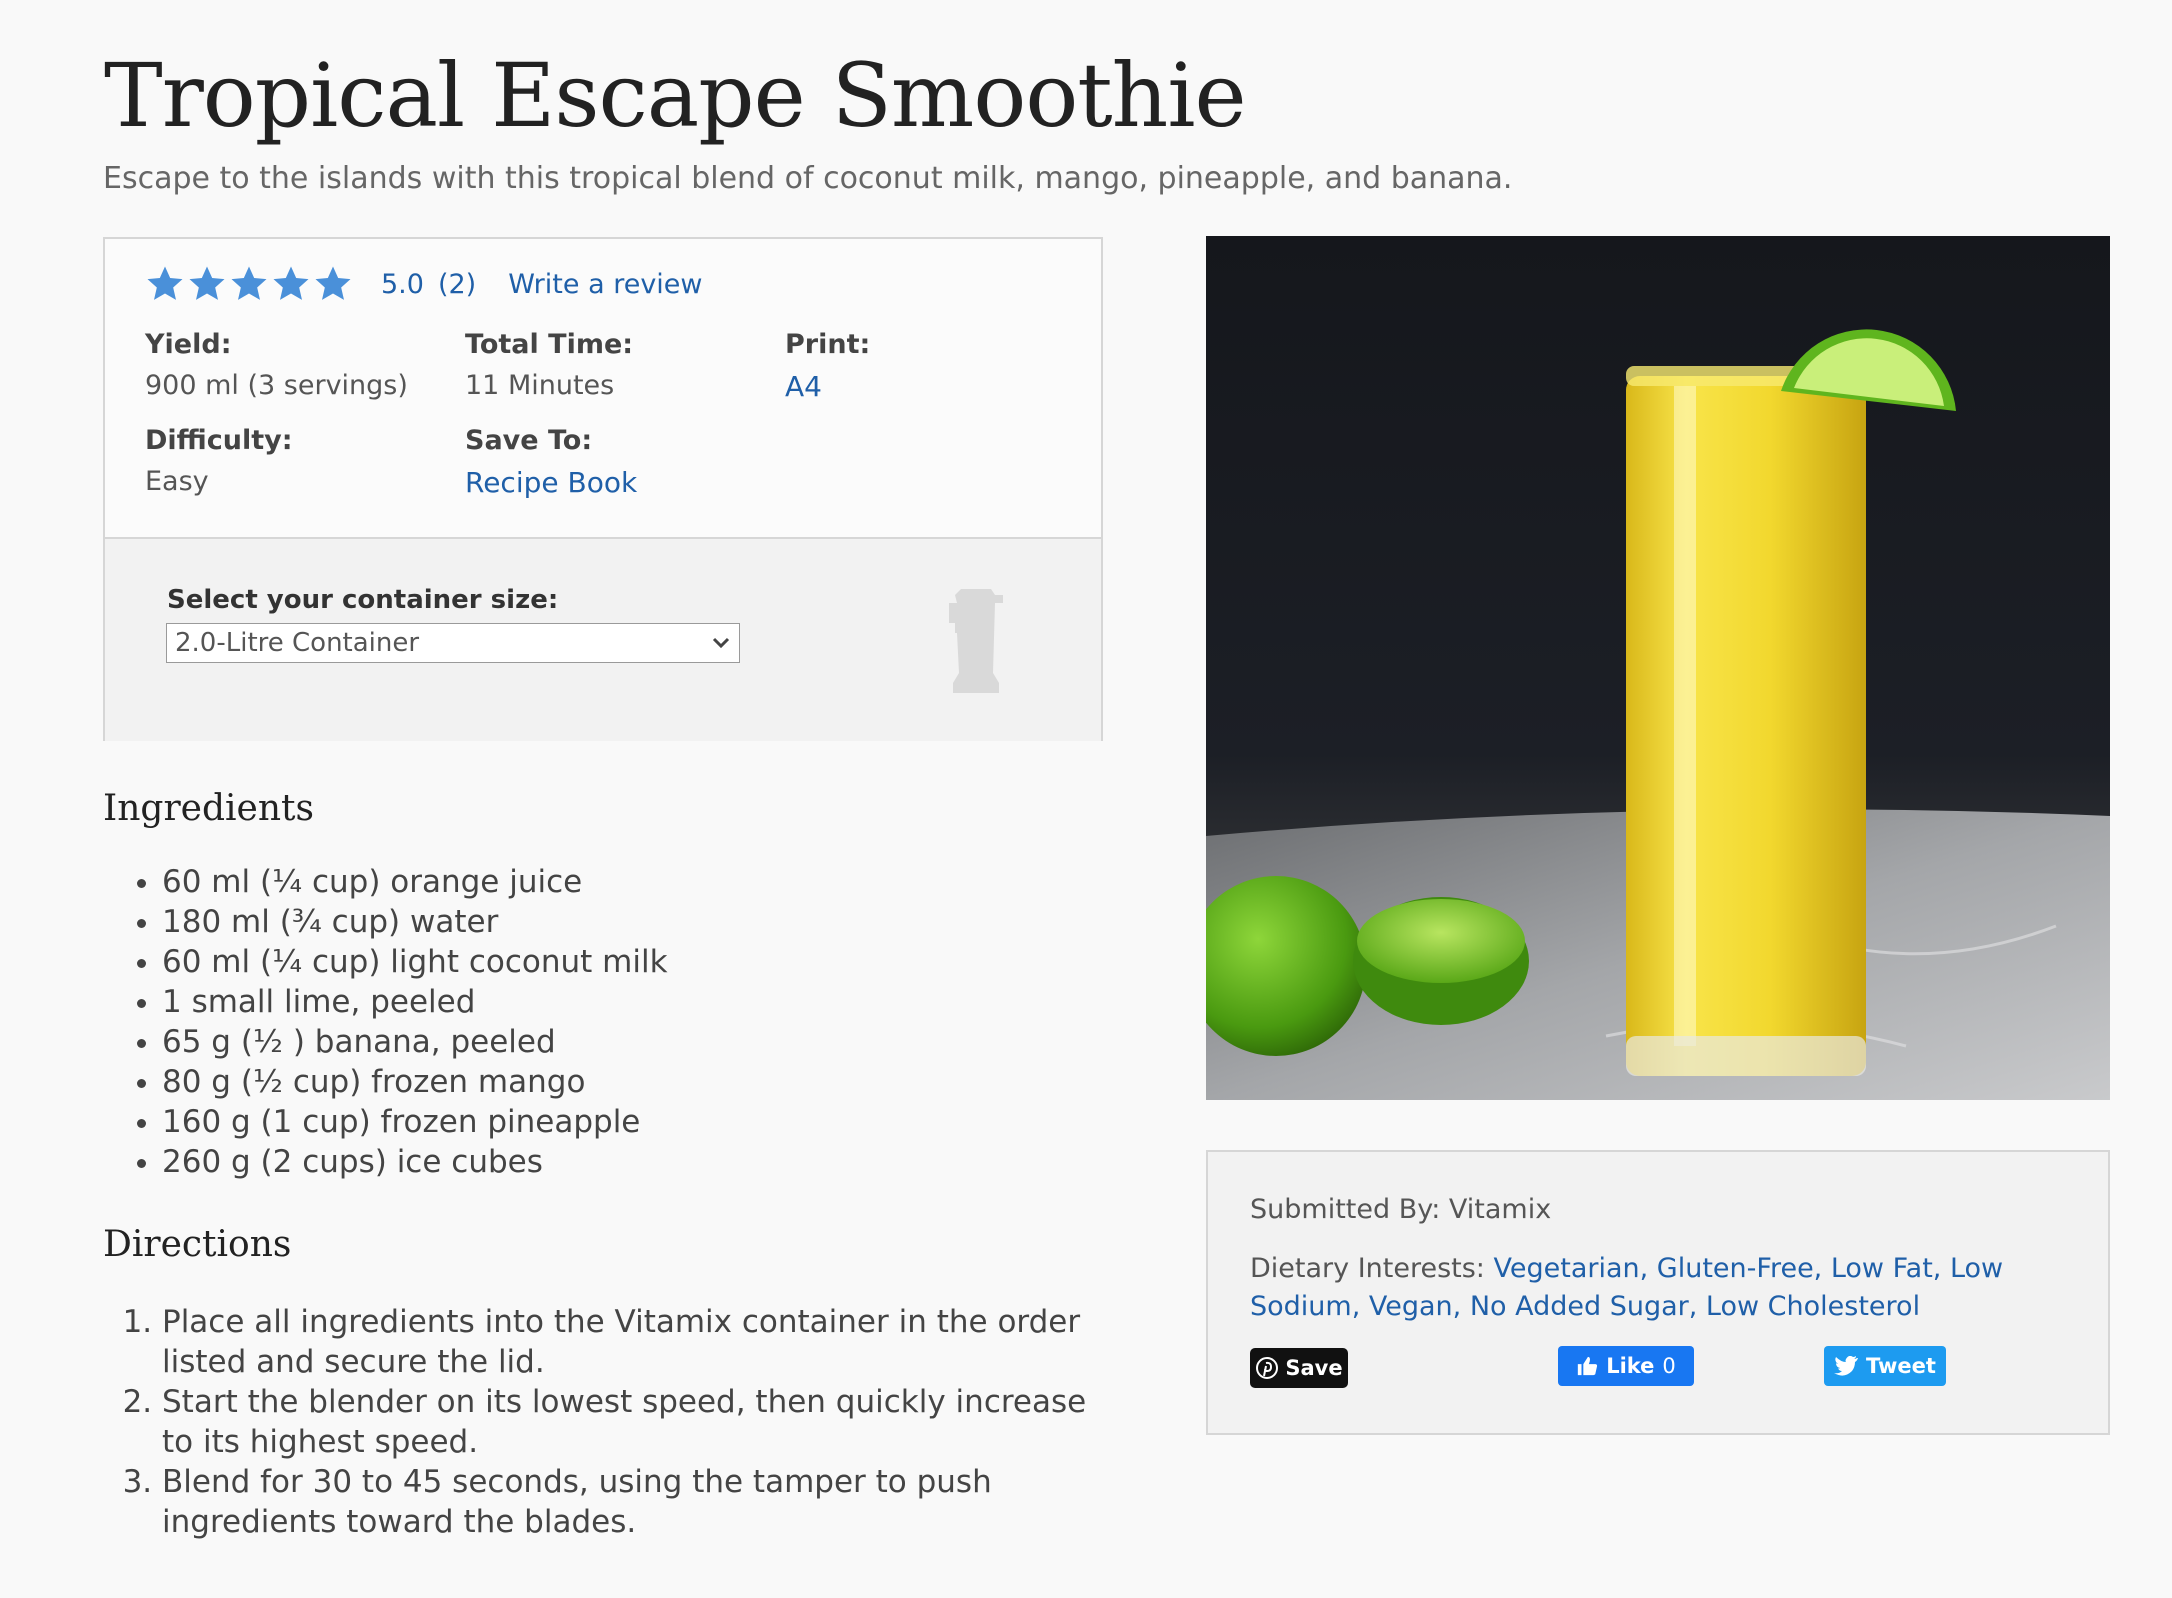 The height and width of the screenshot is (1598, 2172). I want to click on total-time-label: Total Time:, so click(549, 344).